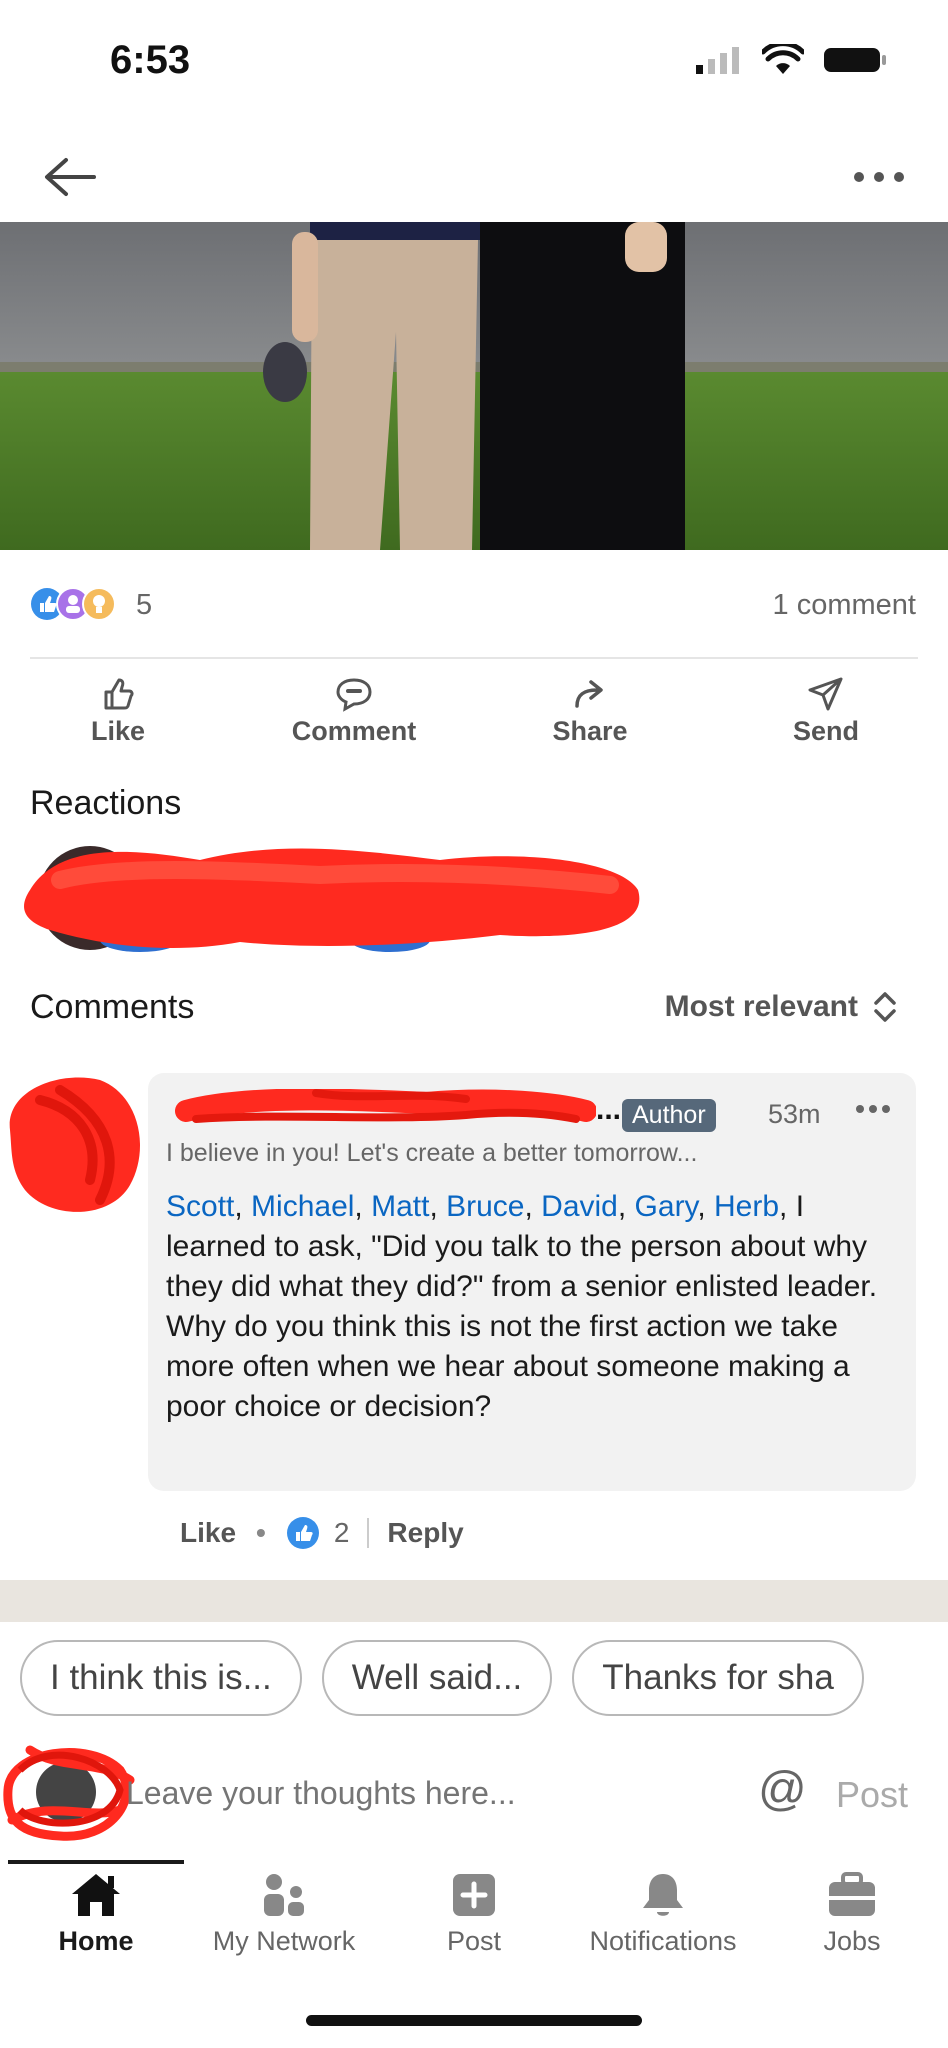  What do you see at coordinates (368, 1533) in the screenshot?
I see `separator-bar` at bounding box center [368, 1533].